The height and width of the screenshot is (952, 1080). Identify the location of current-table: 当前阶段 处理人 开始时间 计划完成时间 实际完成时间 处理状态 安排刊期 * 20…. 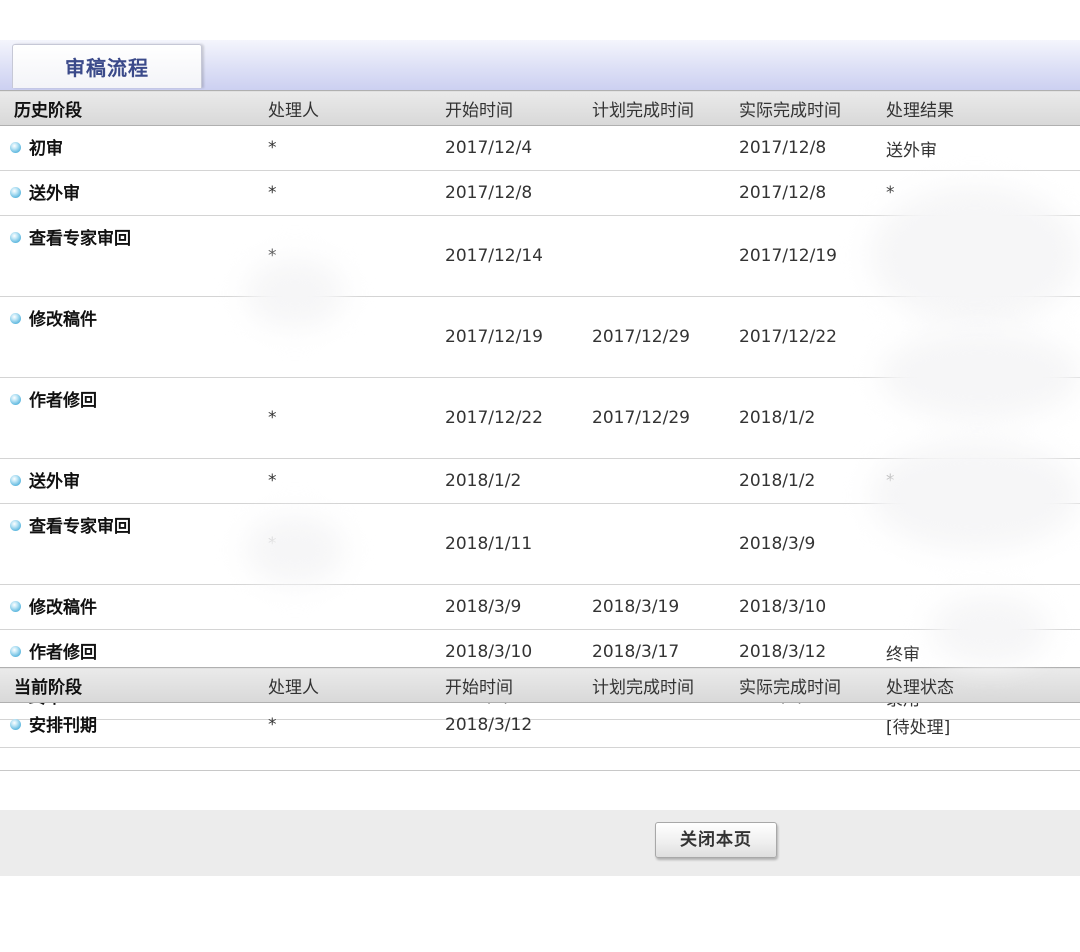
(540, 719).